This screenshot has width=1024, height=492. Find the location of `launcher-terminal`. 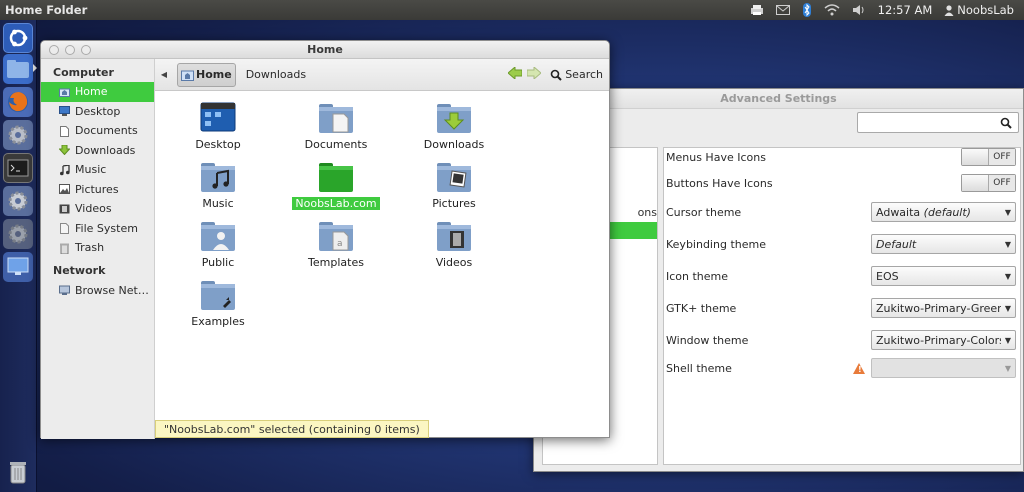

launcher-terminal is located at coordinates (18, 168).